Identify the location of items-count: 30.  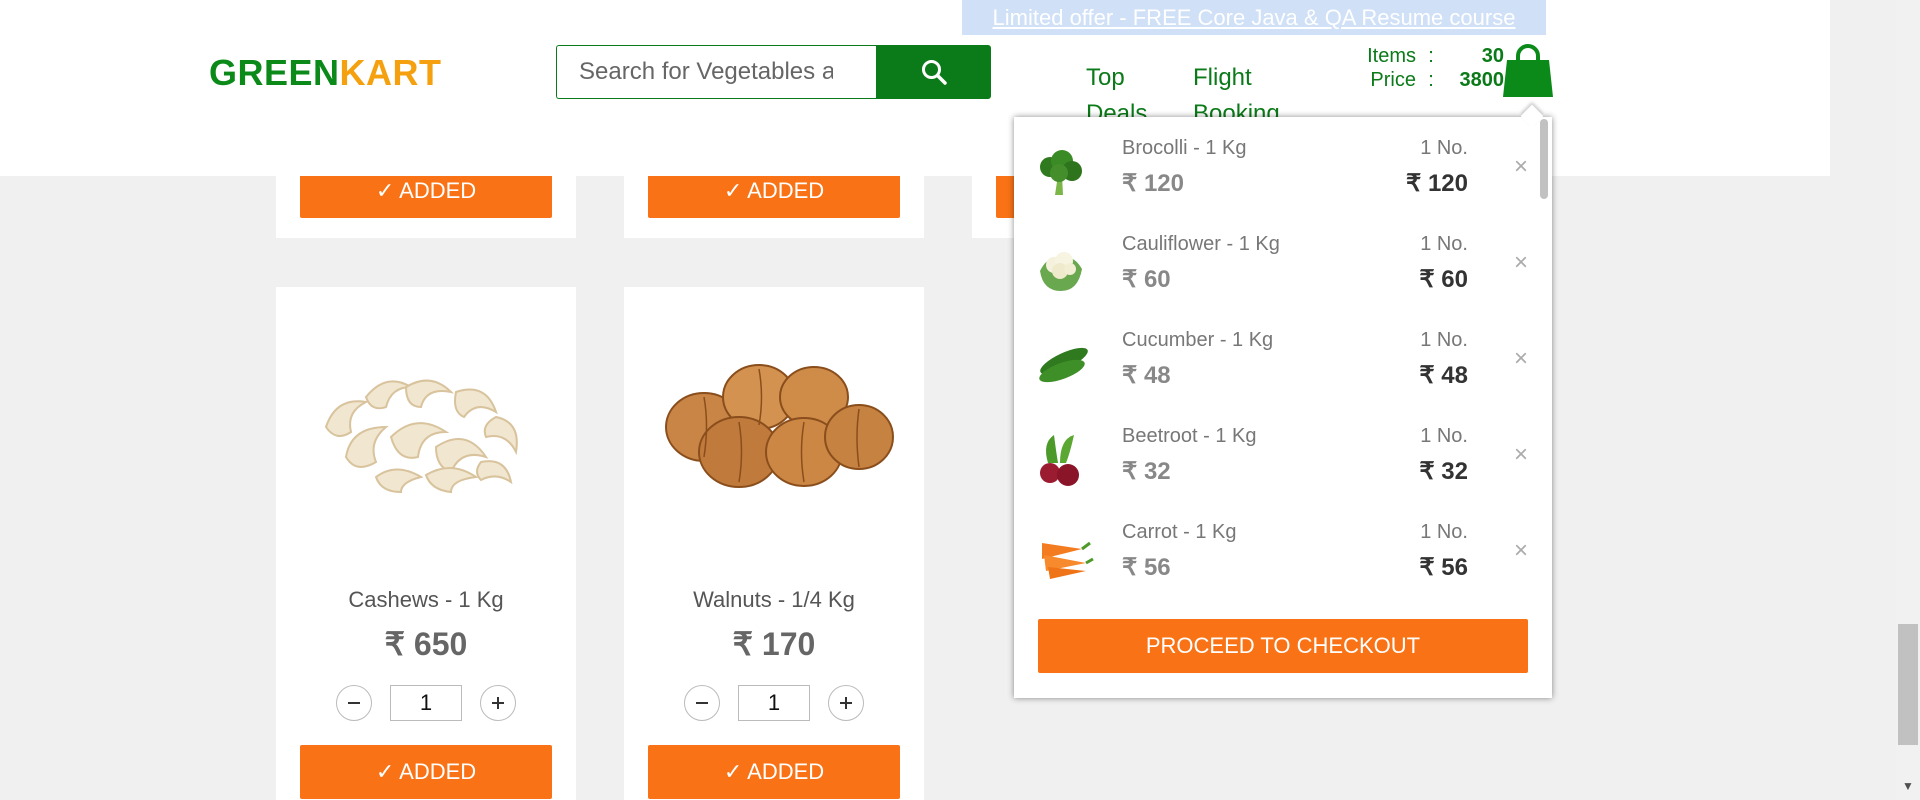
(1492, 56).